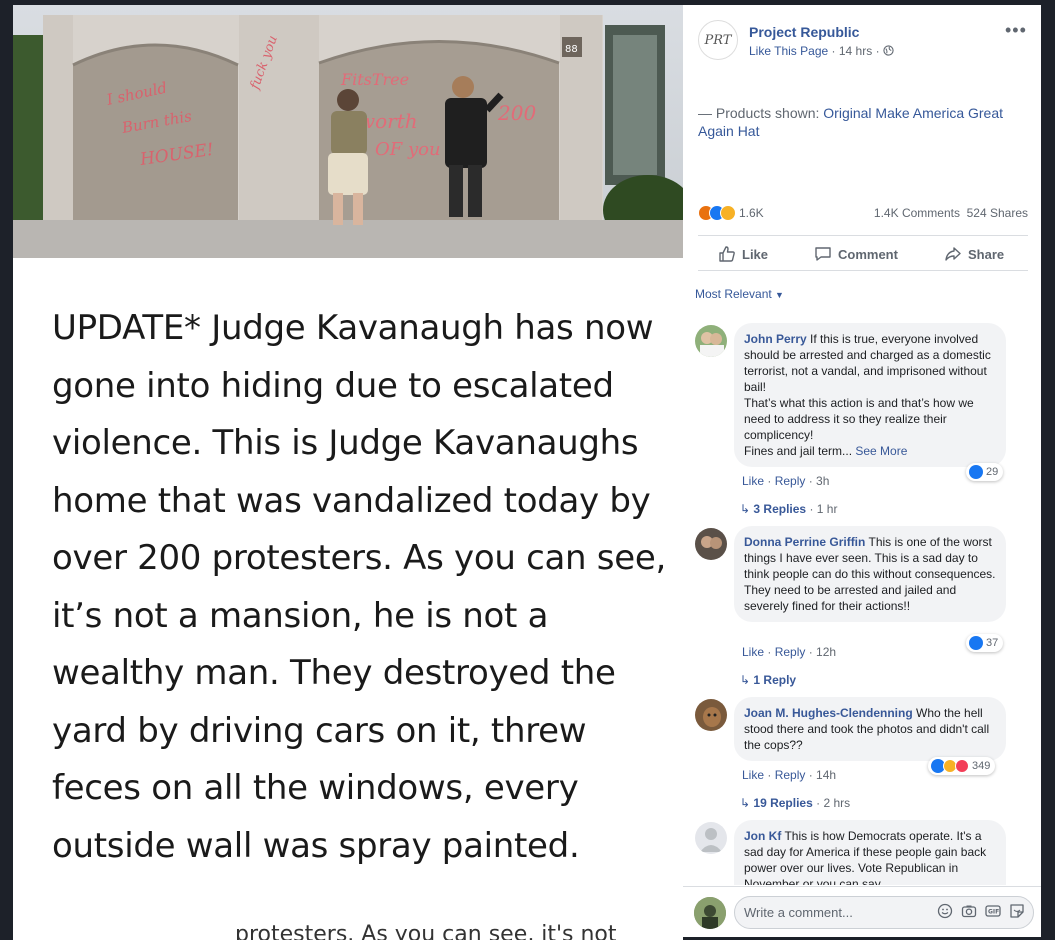 Image resolution: width=1055 pixels, height=940 pixels. I want to click on comment-time: 3h, so click(822, 481).